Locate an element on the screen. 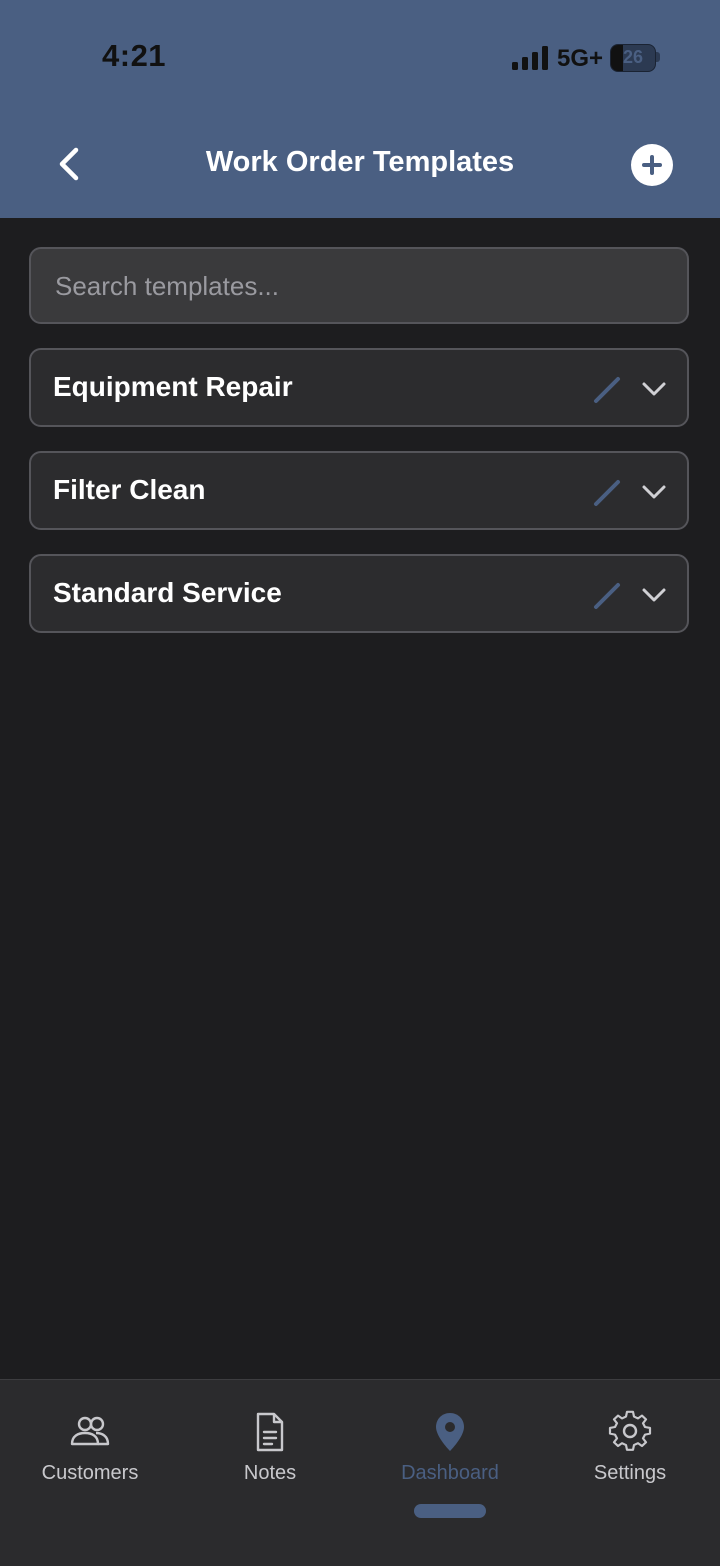 The image size is (720, 1566). map-pin-icon is located at coordinates (450, 1432).